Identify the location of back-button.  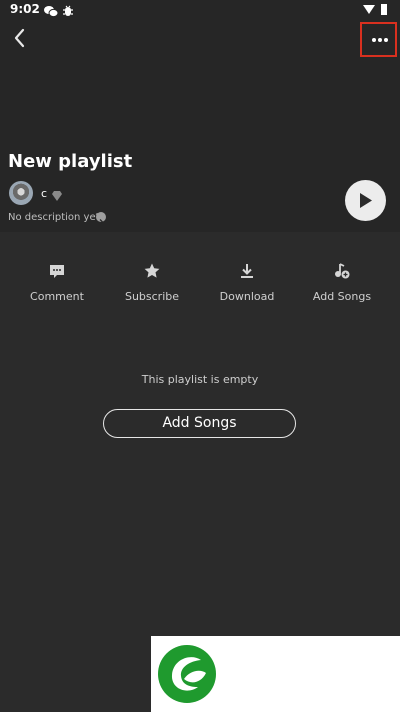
(20, 38).